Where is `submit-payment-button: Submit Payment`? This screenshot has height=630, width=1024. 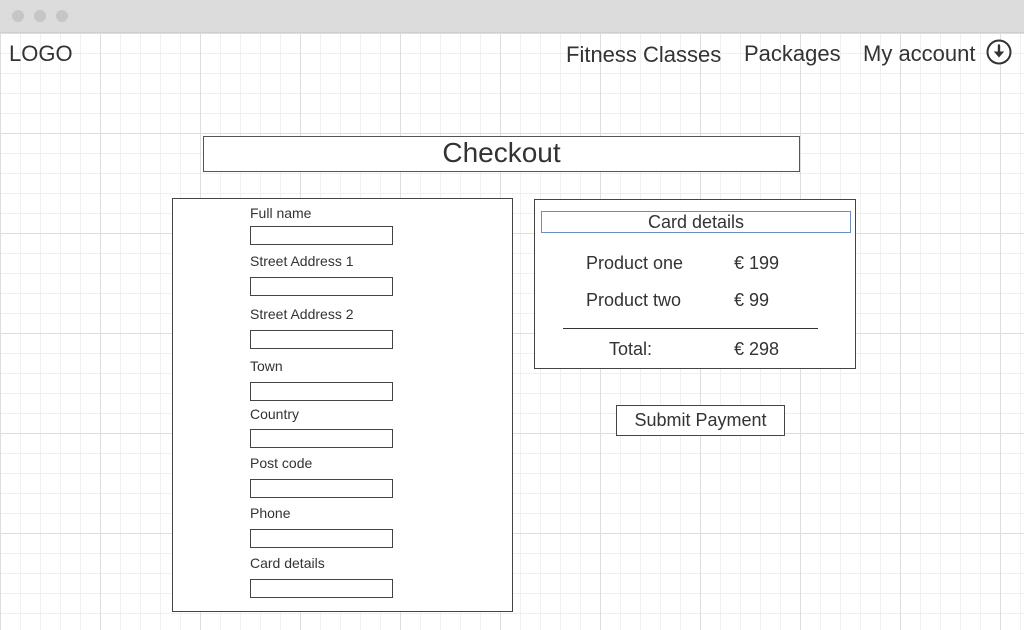
submit-payment-button: Submit Payment is located at coordinates (700, 420).